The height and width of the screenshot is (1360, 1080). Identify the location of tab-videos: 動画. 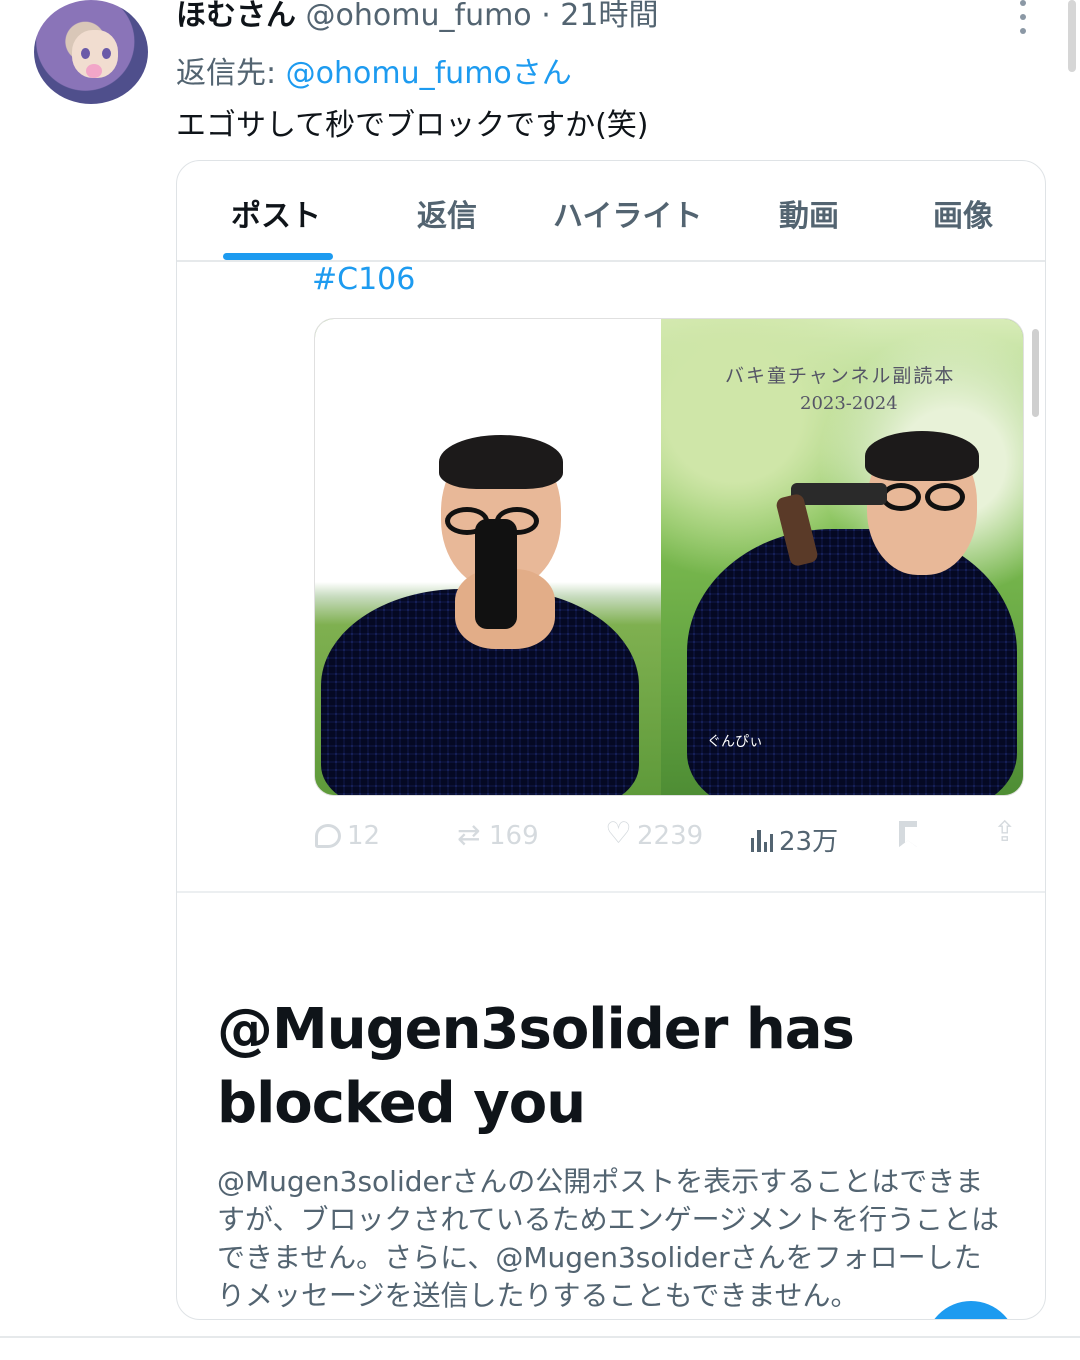
(809, 213).